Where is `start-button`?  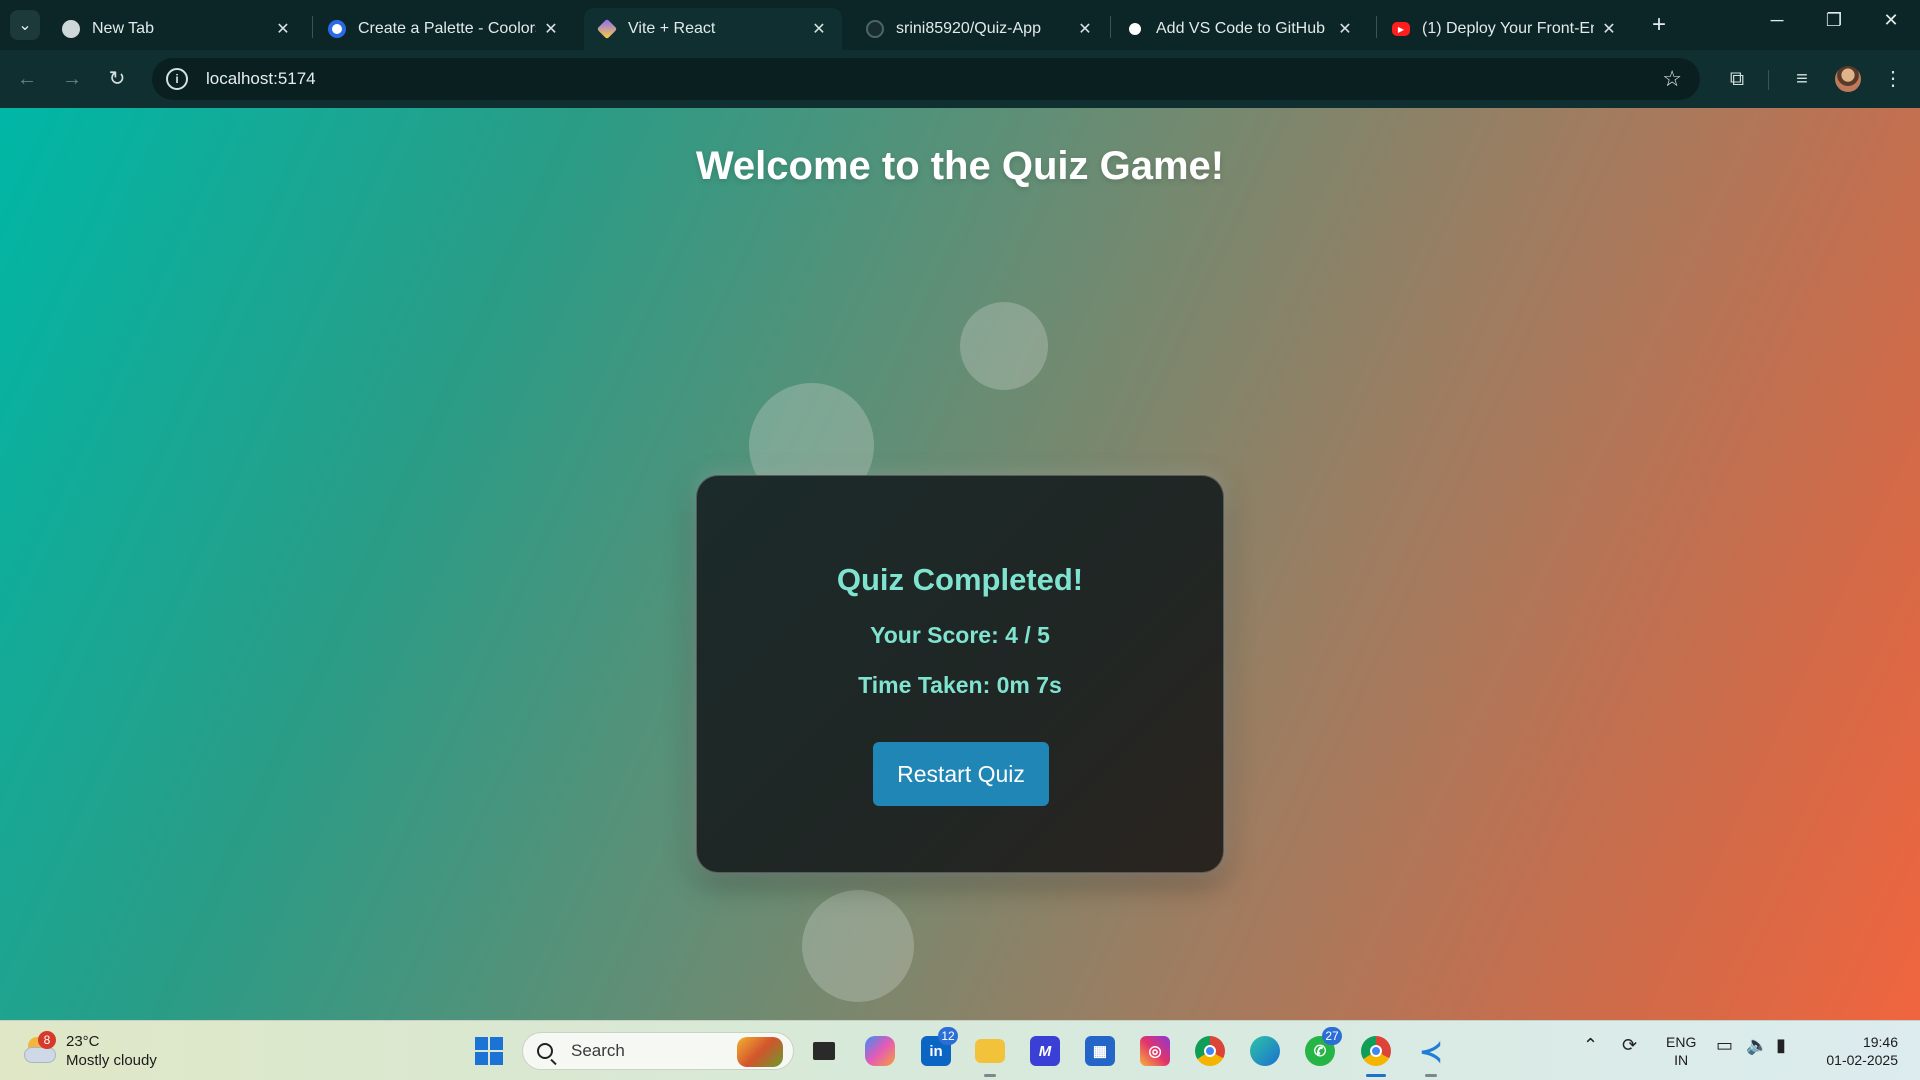
start-button is located at coordinates (489, 1051).